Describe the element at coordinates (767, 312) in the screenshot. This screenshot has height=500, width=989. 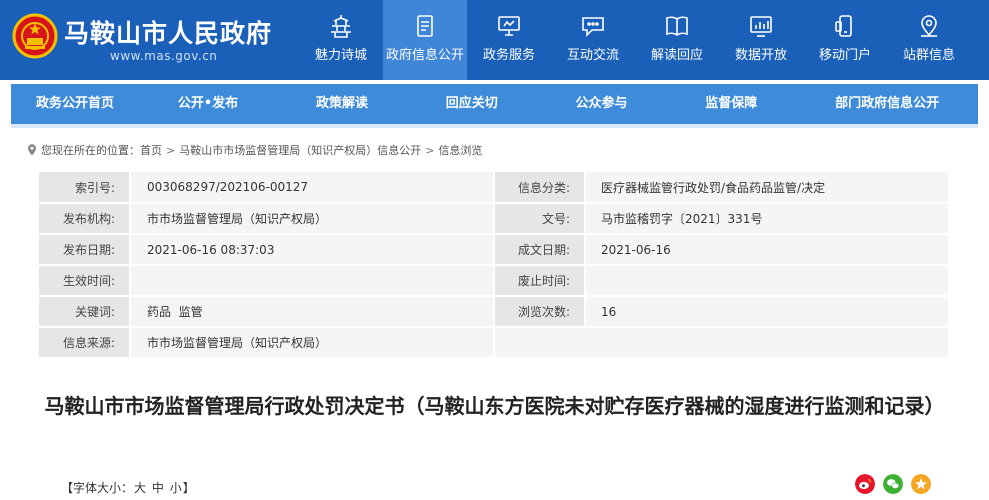
I see `meta-value: 16` at that location.